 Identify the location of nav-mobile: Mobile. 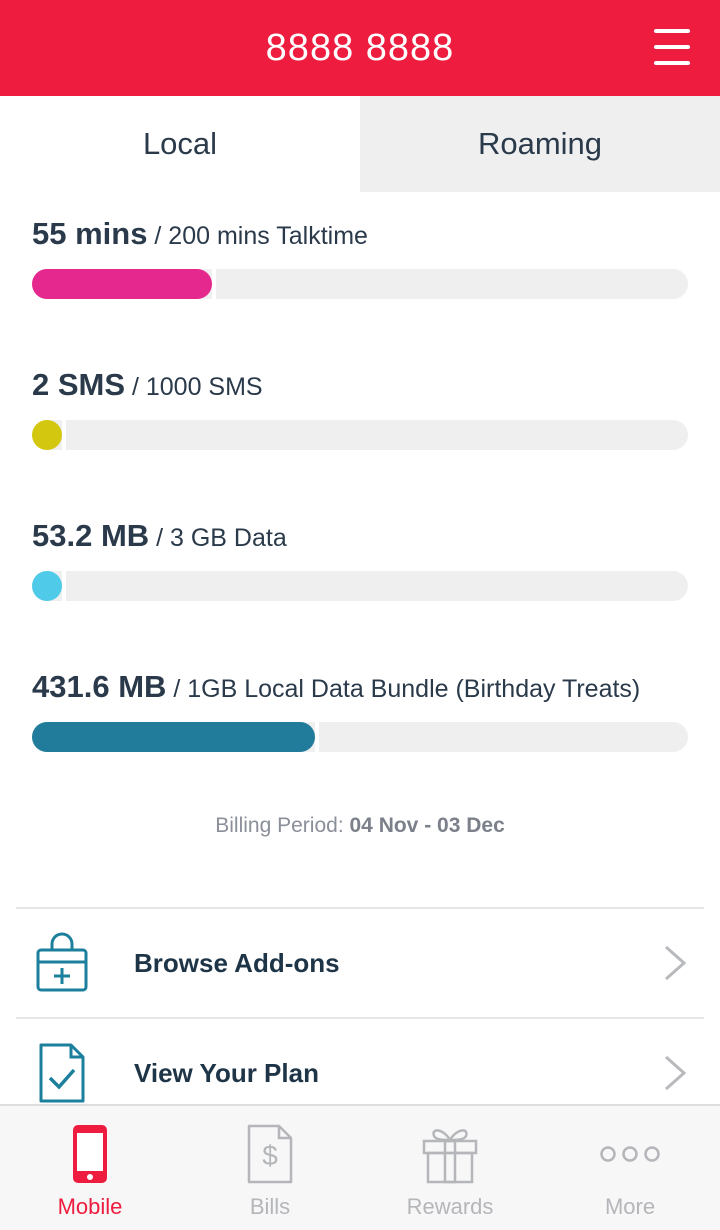
(90, 1168).